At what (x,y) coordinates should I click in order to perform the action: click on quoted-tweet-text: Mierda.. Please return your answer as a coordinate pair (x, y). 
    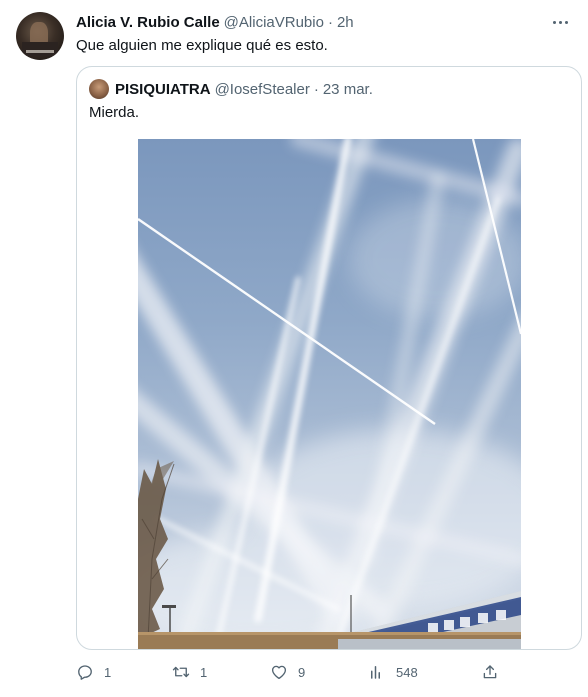
    Looking at the image, I should click on (114, 112).